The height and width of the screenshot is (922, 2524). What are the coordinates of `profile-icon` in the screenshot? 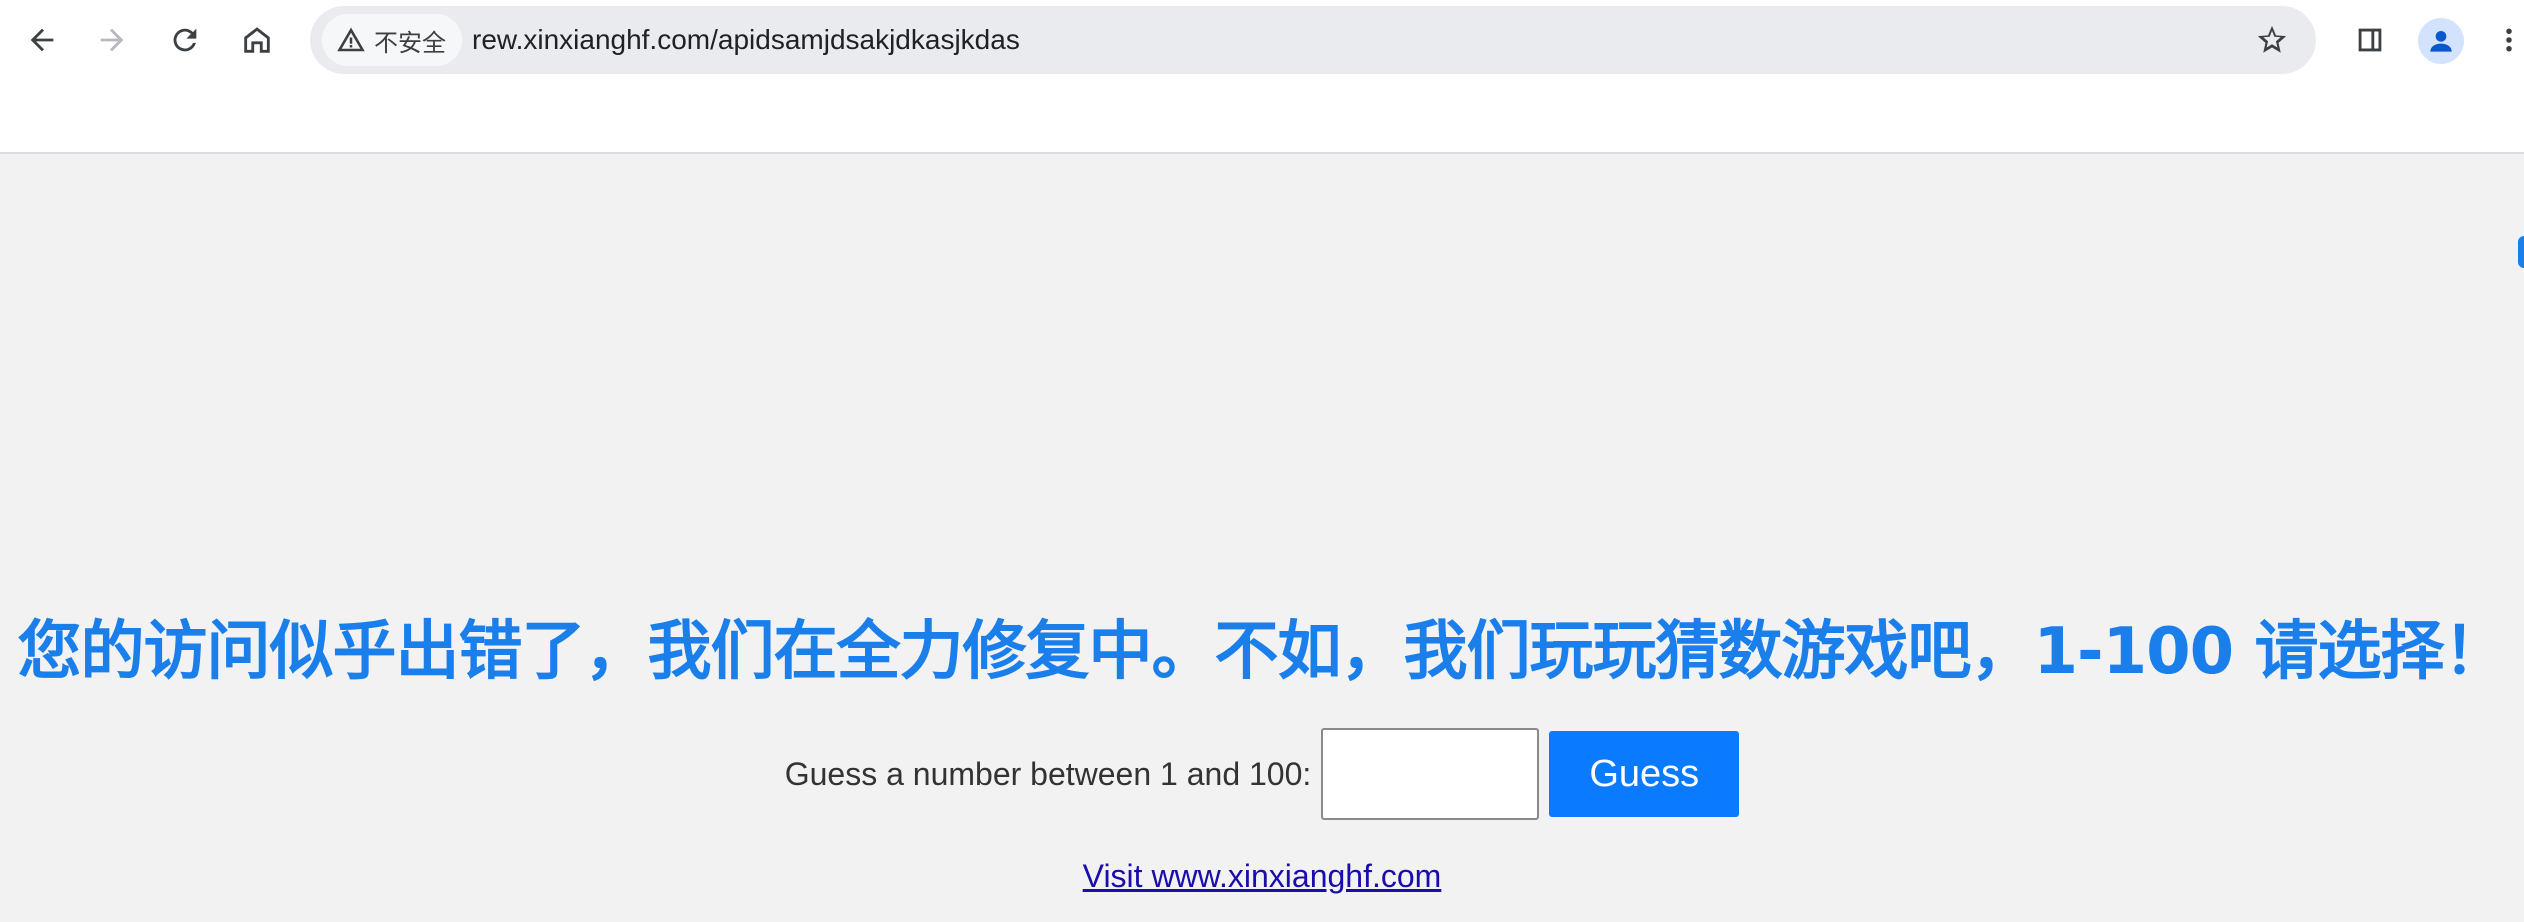 It's located at (2441, 41).